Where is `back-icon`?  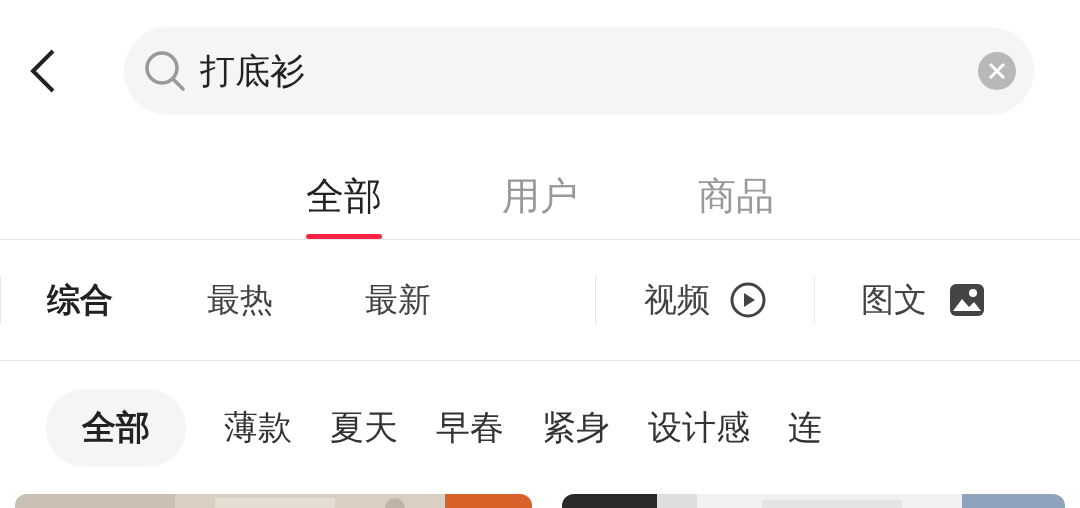 back-icon is located at coordinates (43, 71).